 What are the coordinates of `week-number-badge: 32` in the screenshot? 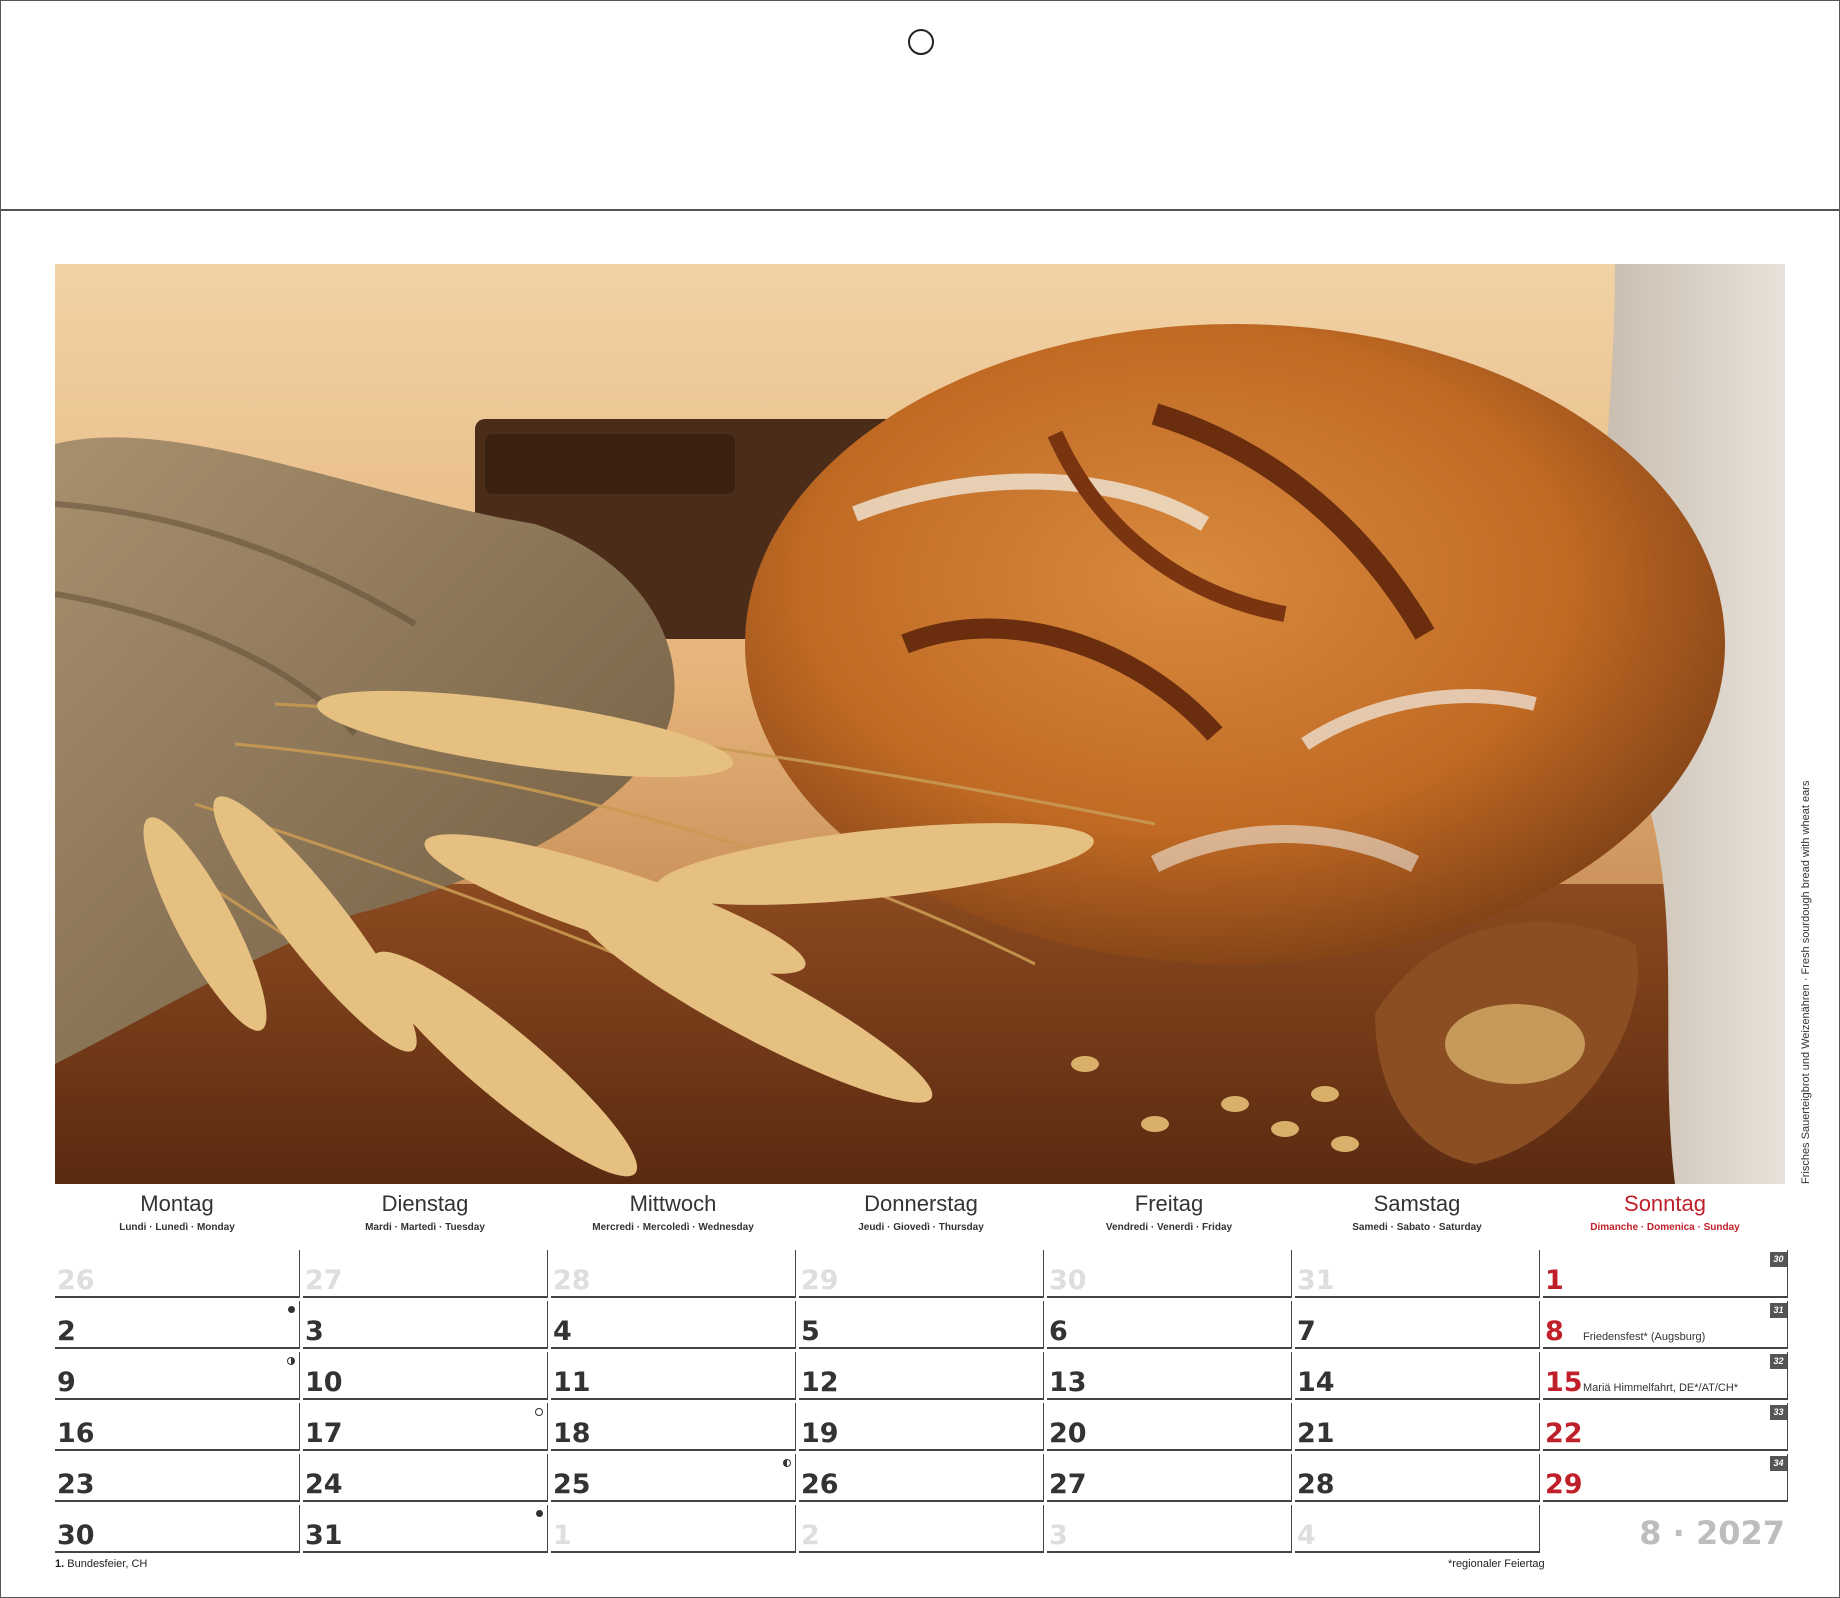 It's located at (1778, 1361).